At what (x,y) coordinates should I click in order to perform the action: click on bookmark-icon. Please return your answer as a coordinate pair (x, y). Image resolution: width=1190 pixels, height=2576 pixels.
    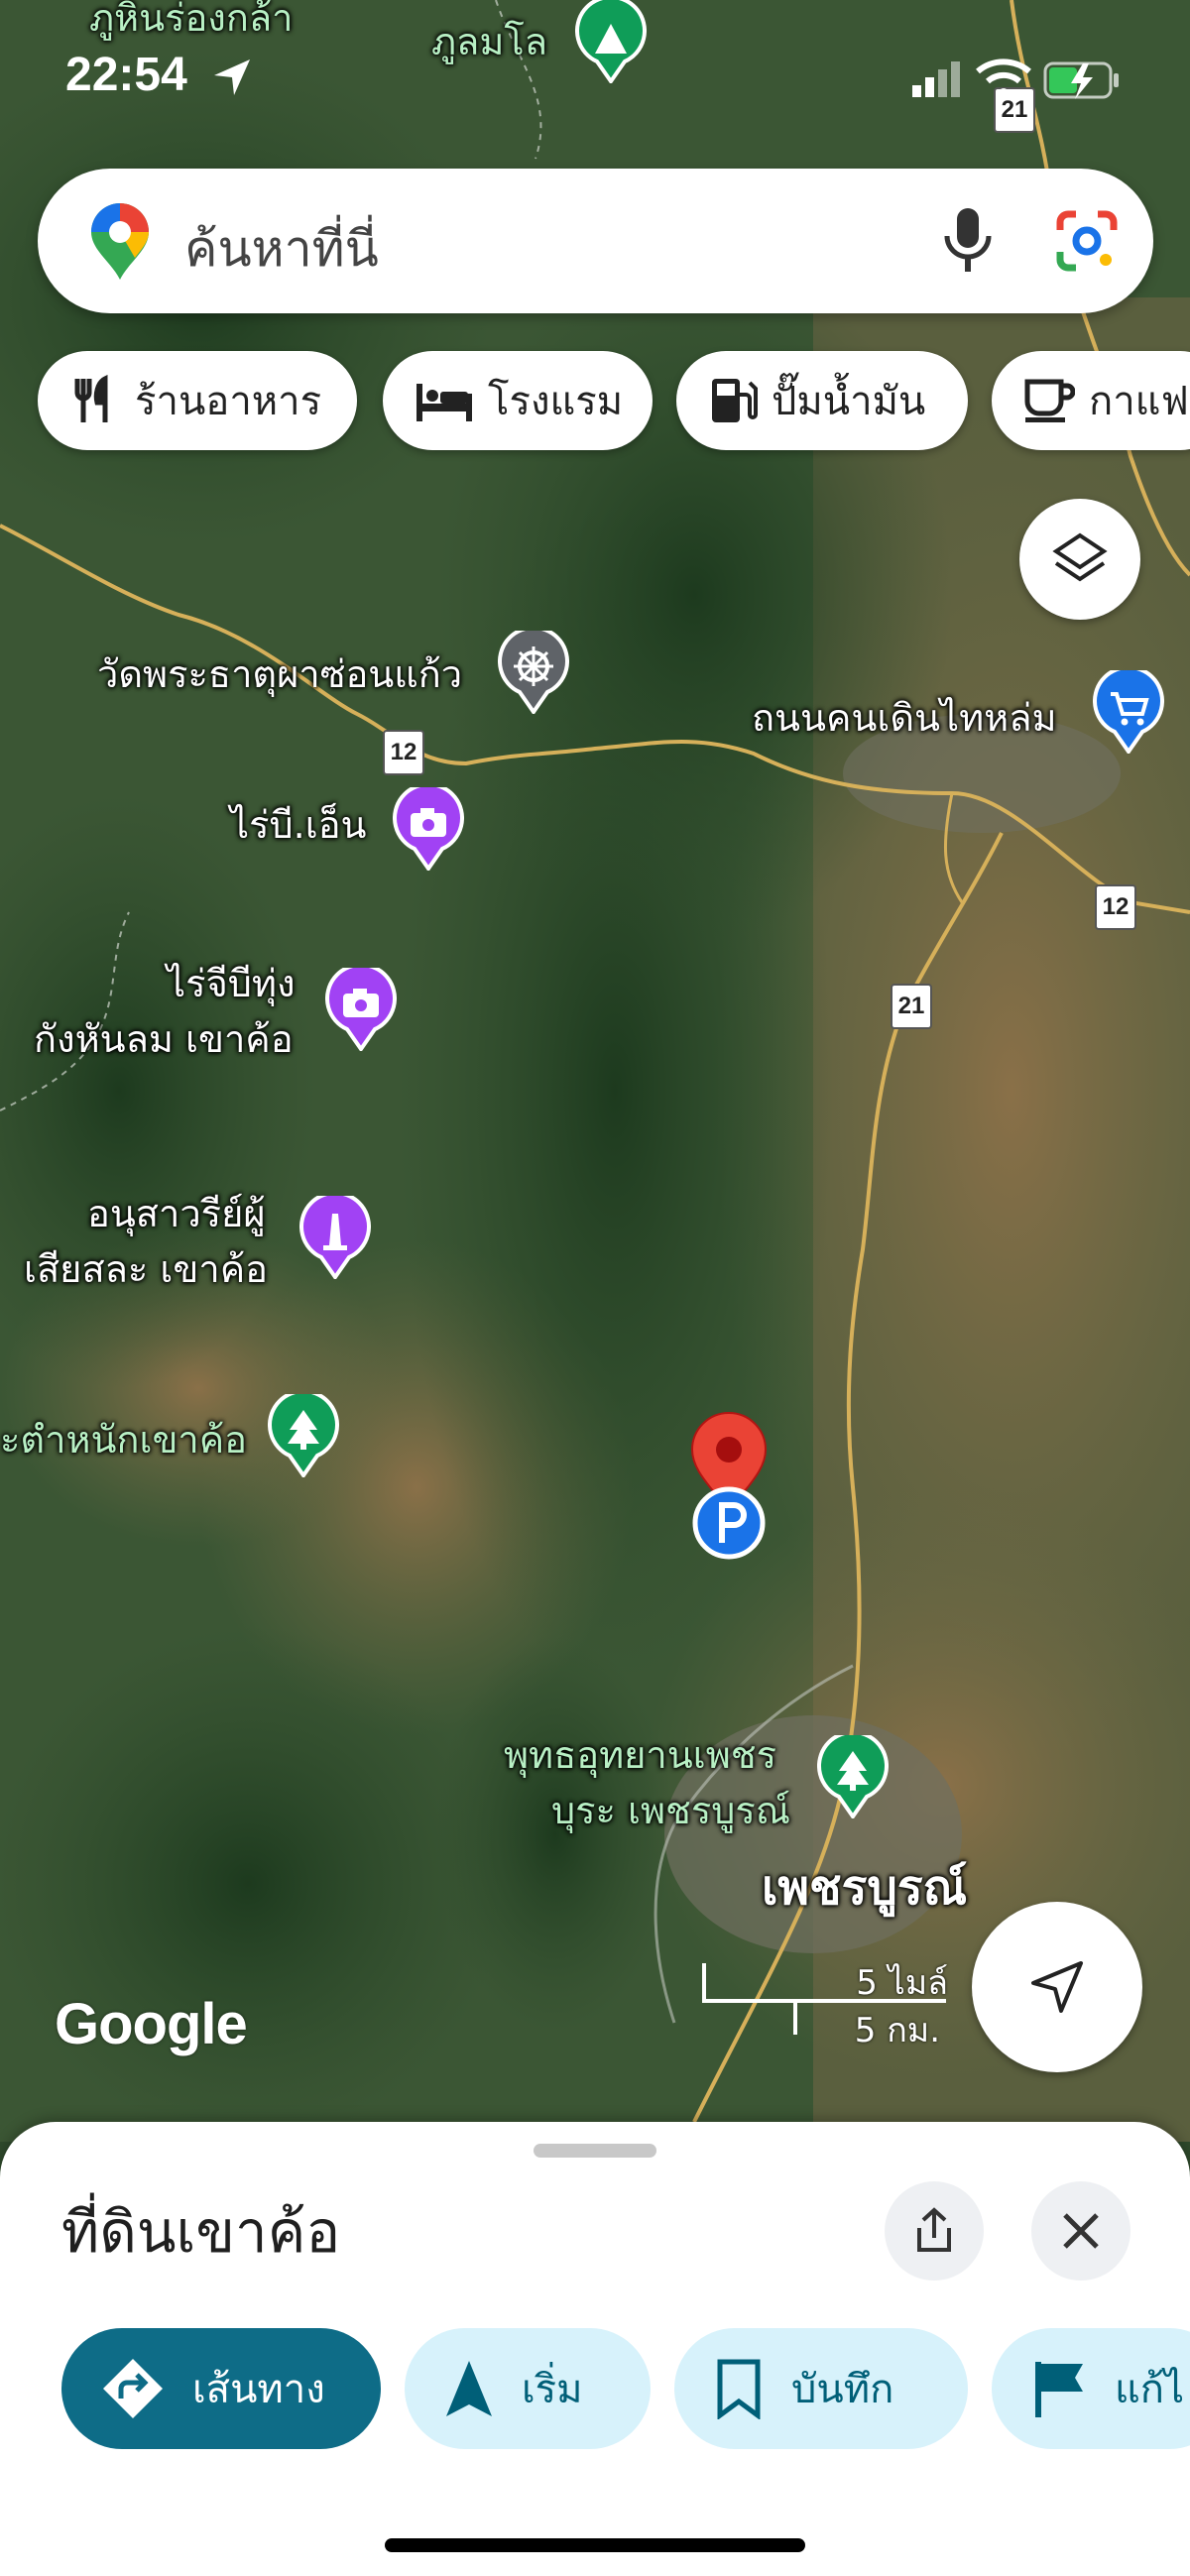
    Looking at the image, I should click on (739, 2389).